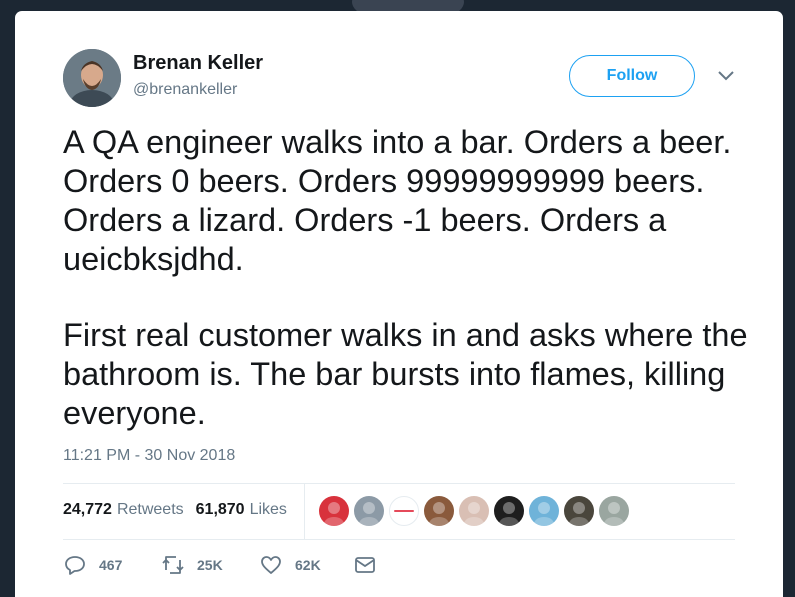 The image size is (795, 597). I want to click on red-mask-avatar-icon, so click(334, 511).